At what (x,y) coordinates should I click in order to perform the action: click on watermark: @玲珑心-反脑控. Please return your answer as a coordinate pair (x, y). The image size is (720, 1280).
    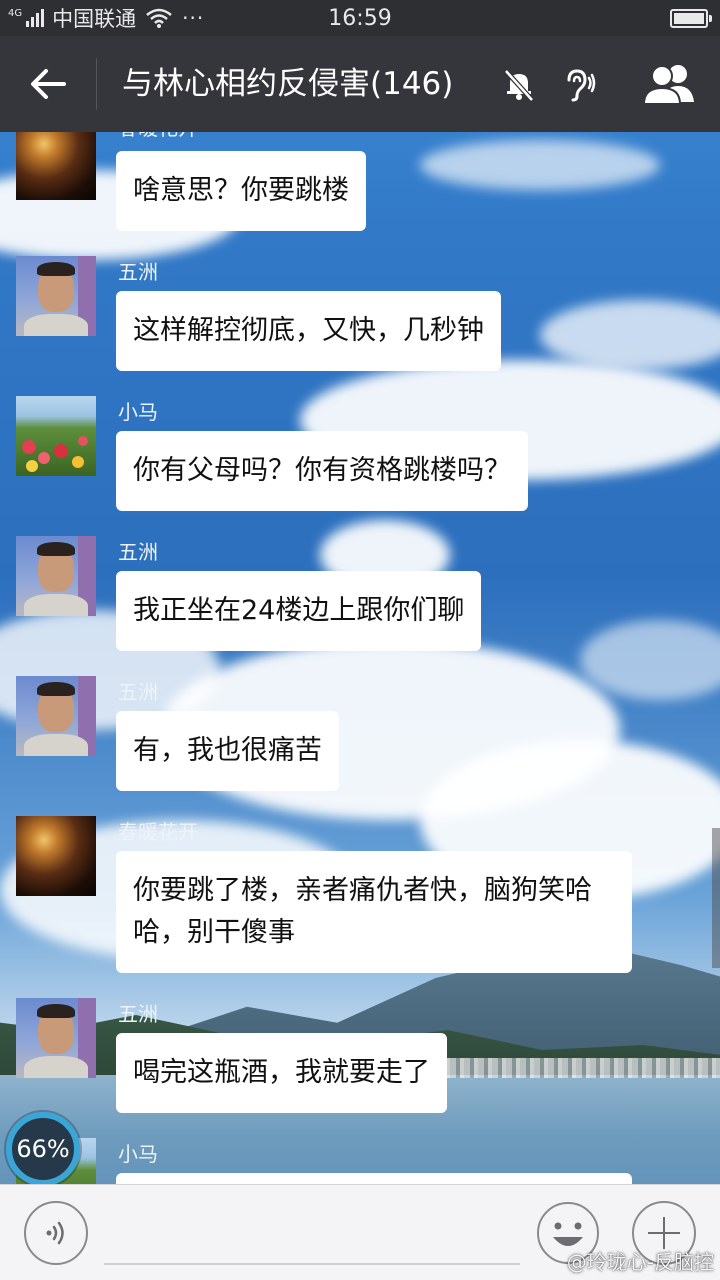
    Looking at the image, I should click on (640, 1262).